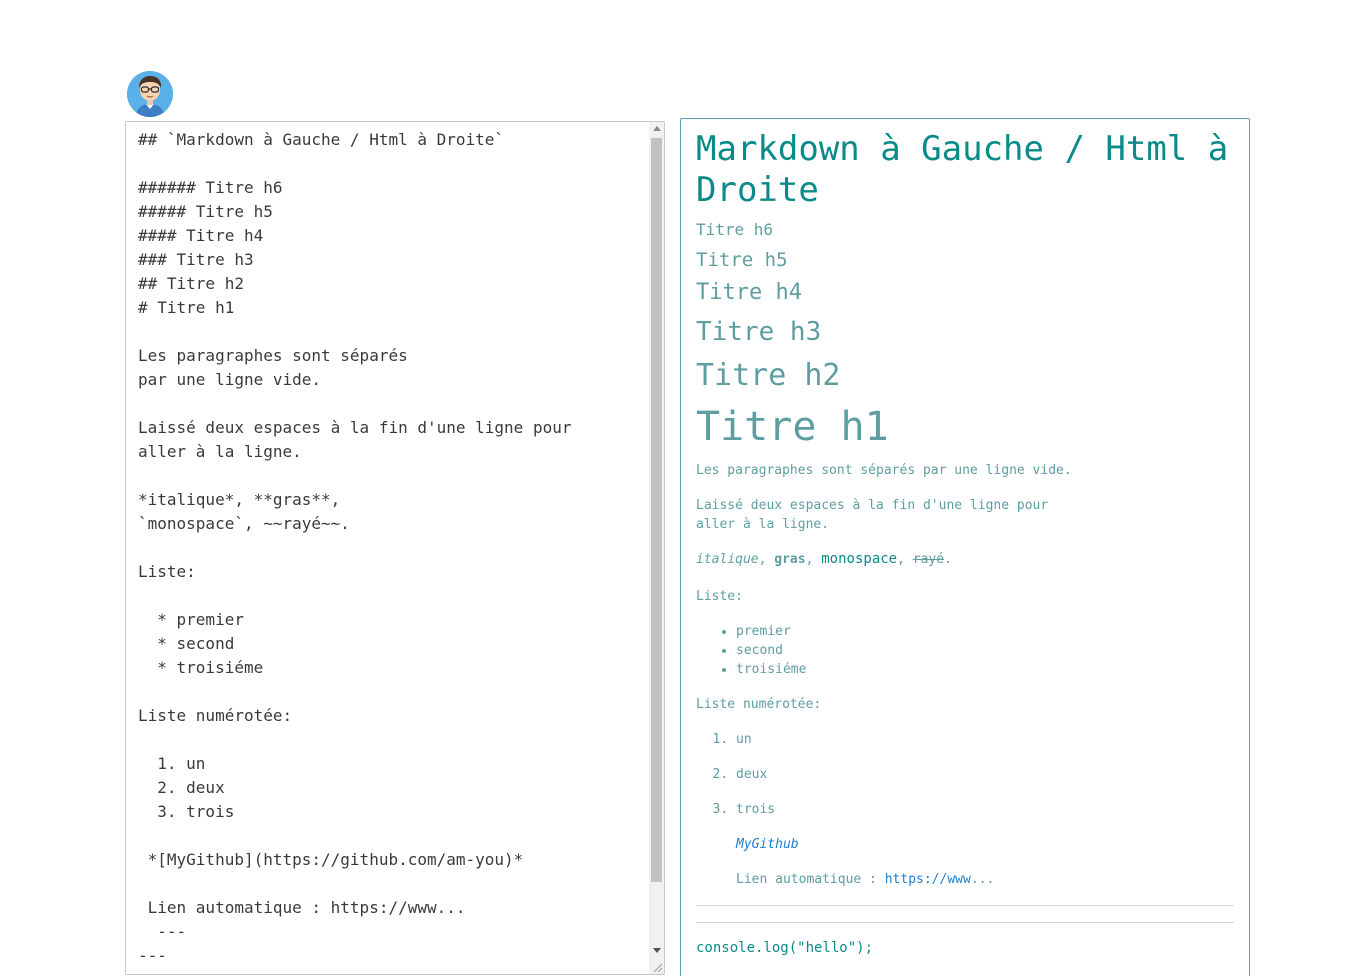 This screenshot has width=1360, height=976. Describe the element at coordinates (985, 844) in the screenshot. I see `github-link: MyGithub` at that location.